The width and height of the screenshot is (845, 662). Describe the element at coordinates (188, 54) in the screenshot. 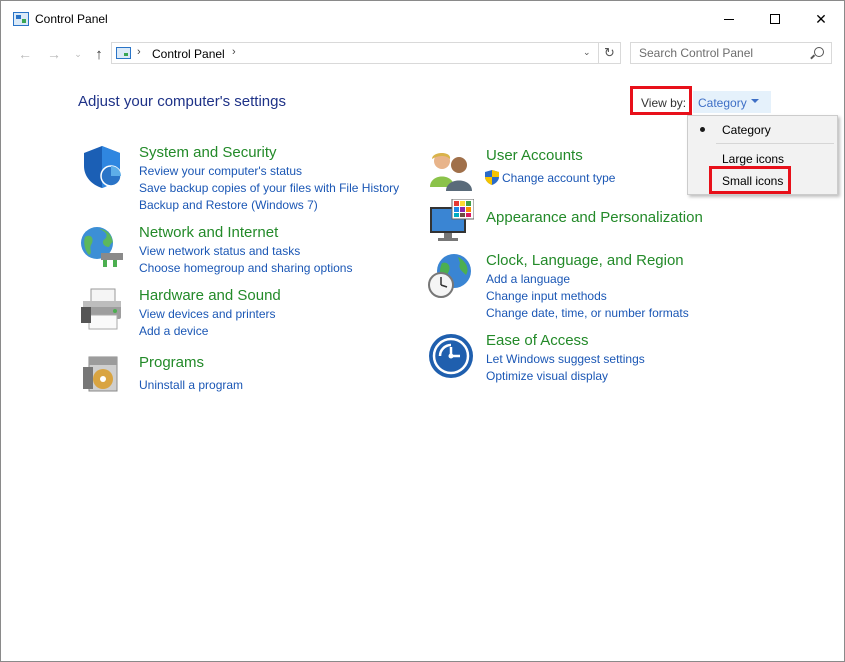

I see `breadcrumb-control-panel: Control Panel` at that location.